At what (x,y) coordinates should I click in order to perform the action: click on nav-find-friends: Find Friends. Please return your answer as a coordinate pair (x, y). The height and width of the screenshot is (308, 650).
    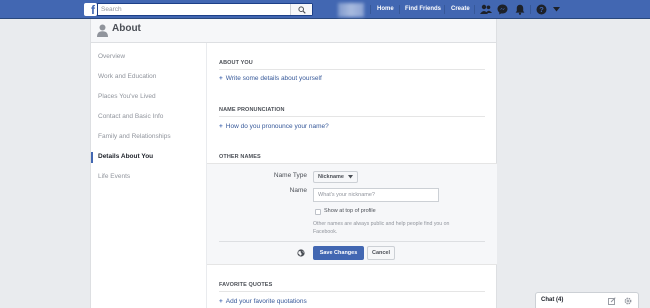
    Looking at the image, I should click on (423, 9).